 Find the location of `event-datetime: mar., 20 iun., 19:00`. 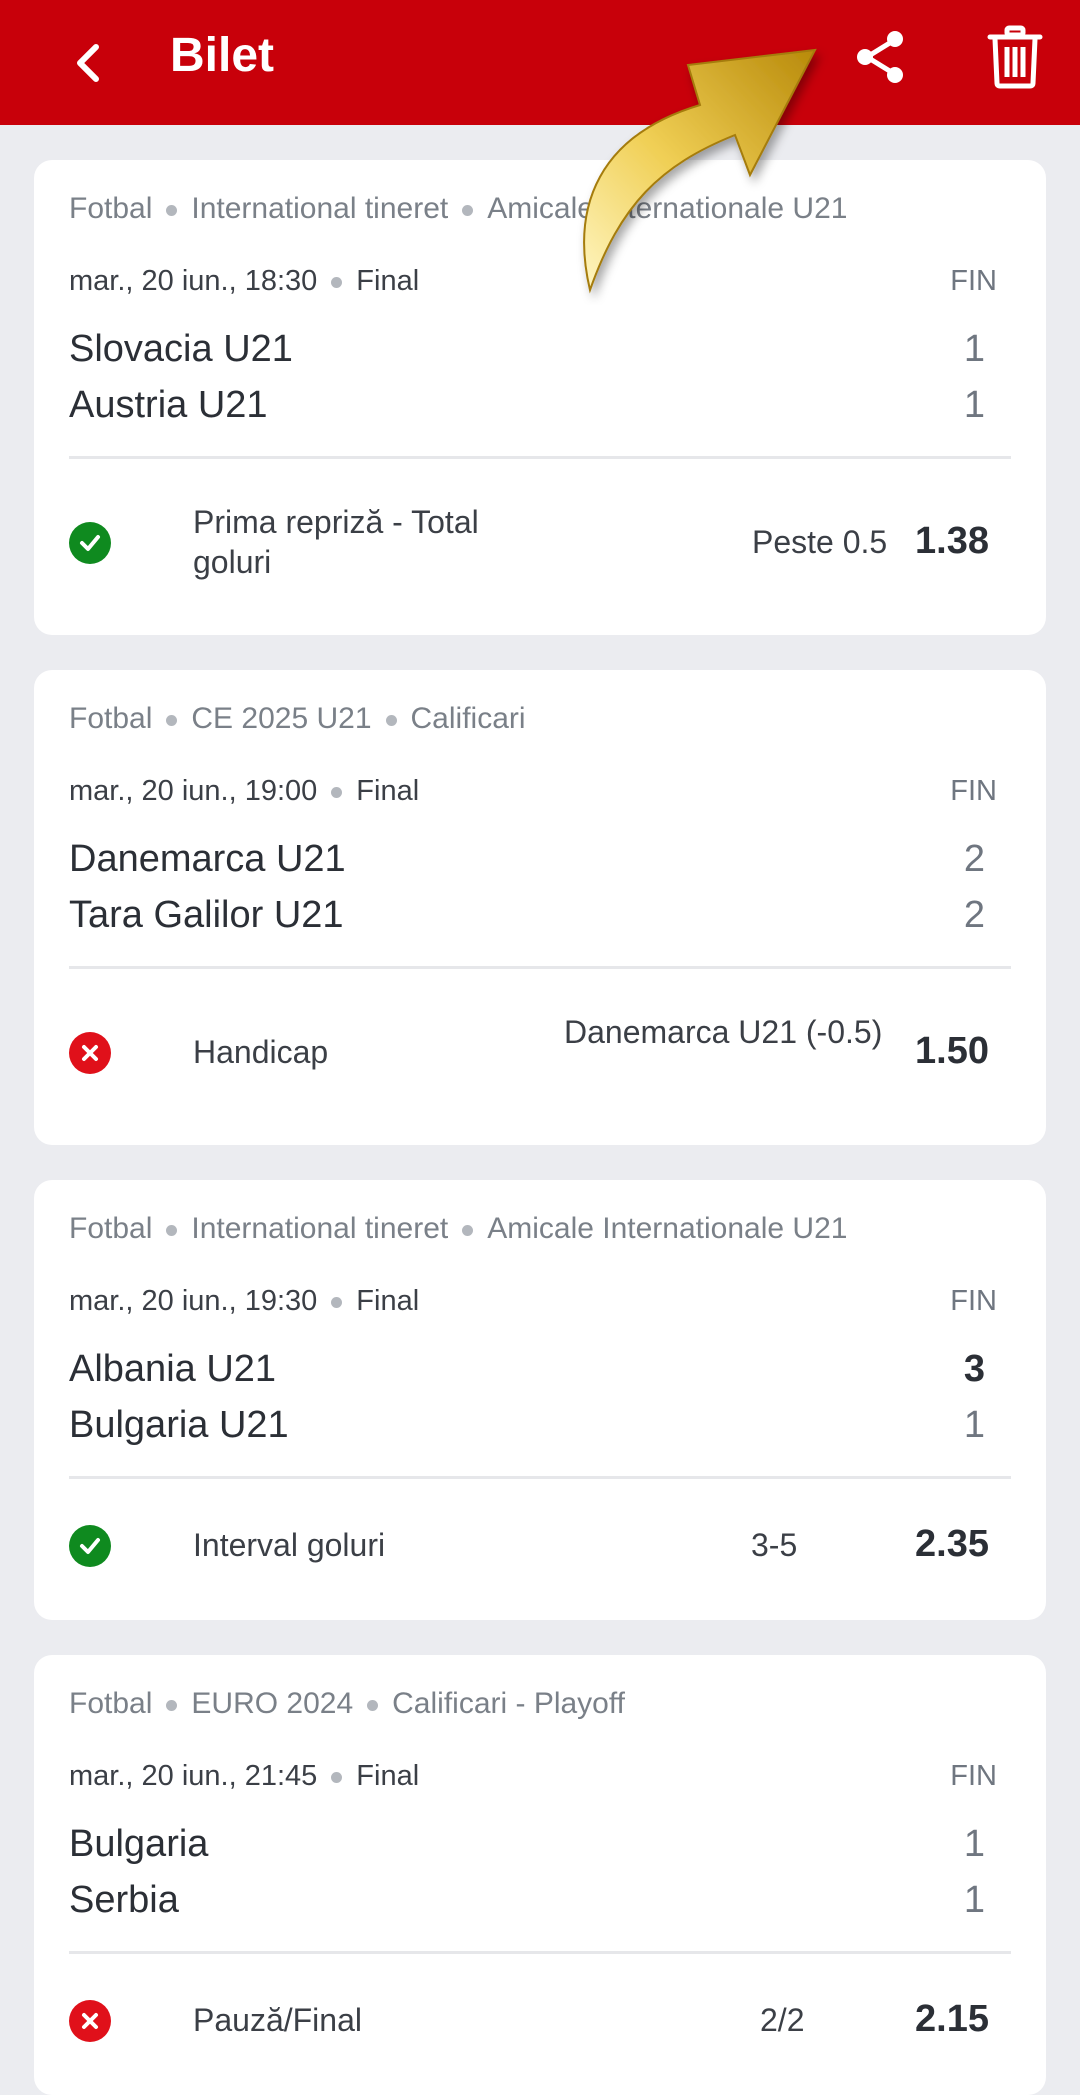

event-datetime: mar., 20 iun., 19:00 is located at coordinates (193, 791).